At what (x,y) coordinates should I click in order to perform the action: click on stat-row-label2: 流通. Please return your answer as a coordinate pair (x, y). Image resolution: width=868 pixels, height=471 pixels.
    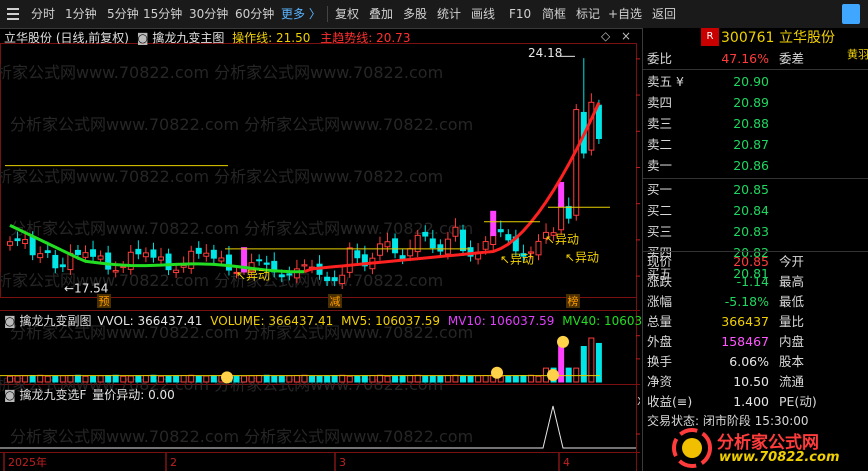
    Looking at the image, I should click on (792, 381).